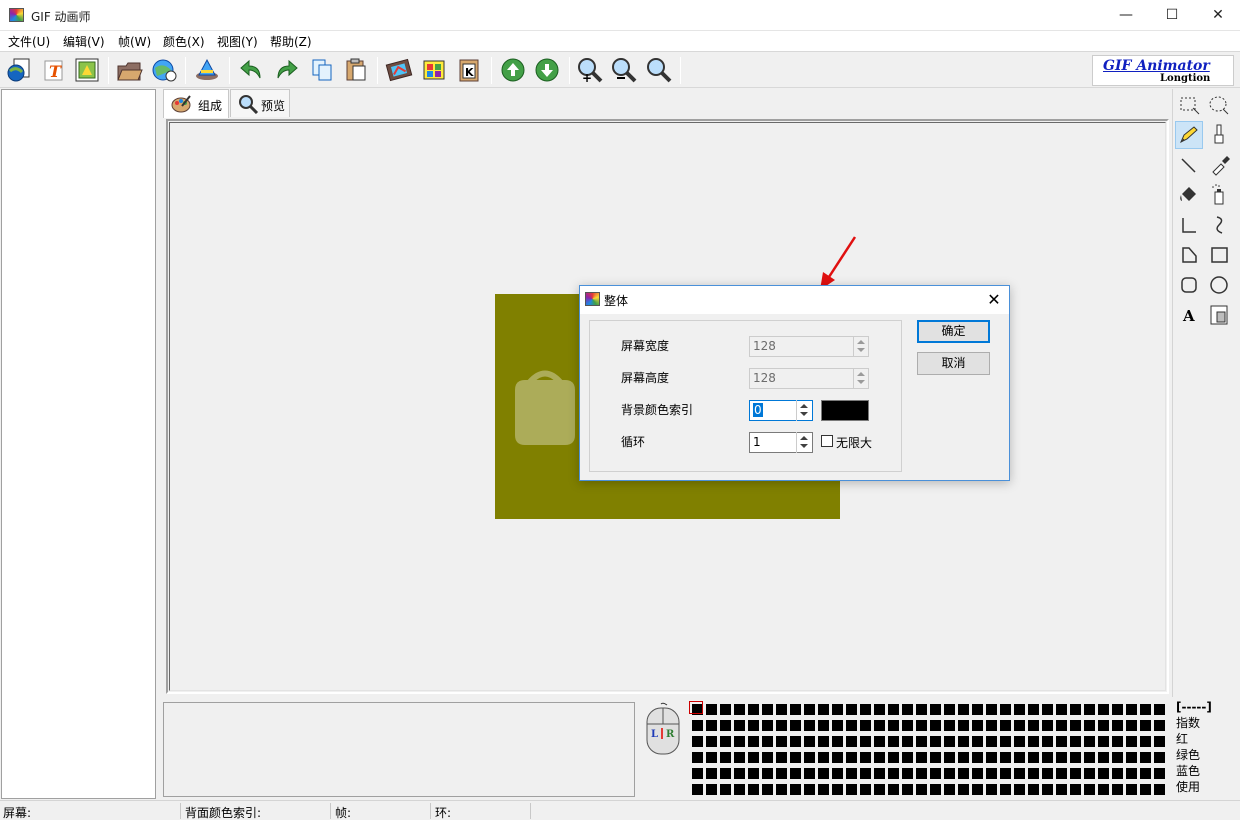 Image resolution: width=1240 pixels, height=820 pixels. I want to click on minimize-button: —, so click(1126, 15).